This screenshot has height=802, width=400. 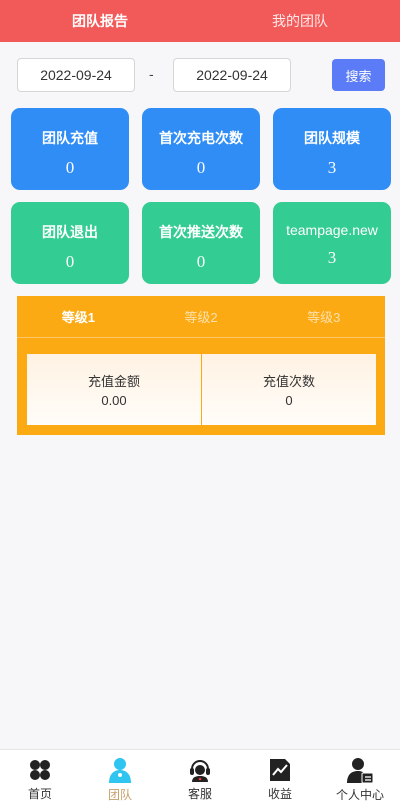 I want to click on customer-service-icon, so click(x=200, y=769).